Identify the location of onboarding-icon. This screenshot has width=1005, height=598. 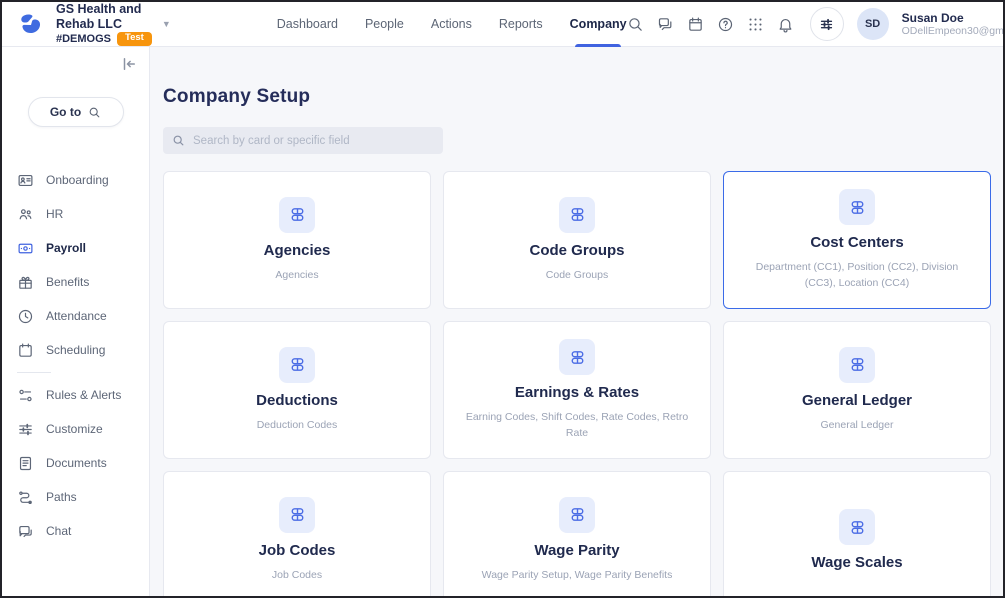
(25, 180).